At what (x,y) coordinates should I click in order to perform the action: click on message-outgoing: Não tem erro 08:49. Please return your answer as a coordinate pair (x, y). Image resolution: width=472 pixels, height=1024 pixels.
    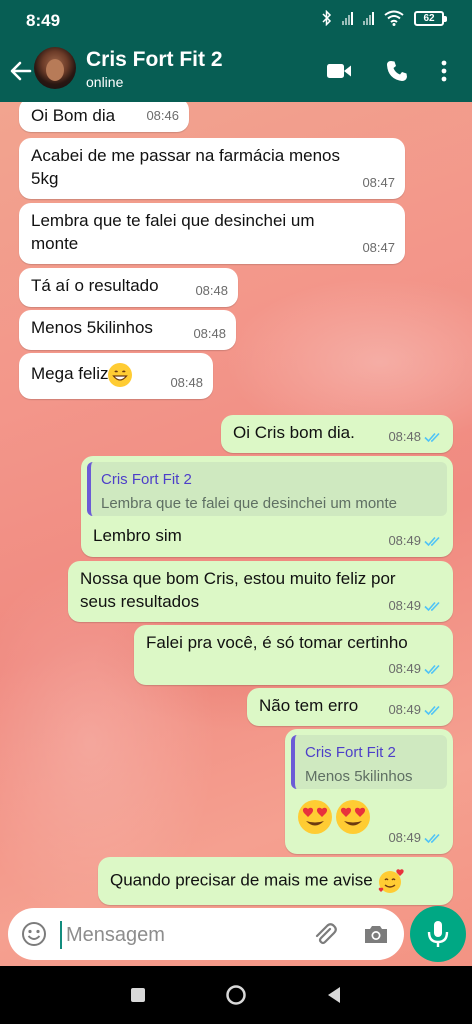
    Looking at the image, I should click on (350, 707).